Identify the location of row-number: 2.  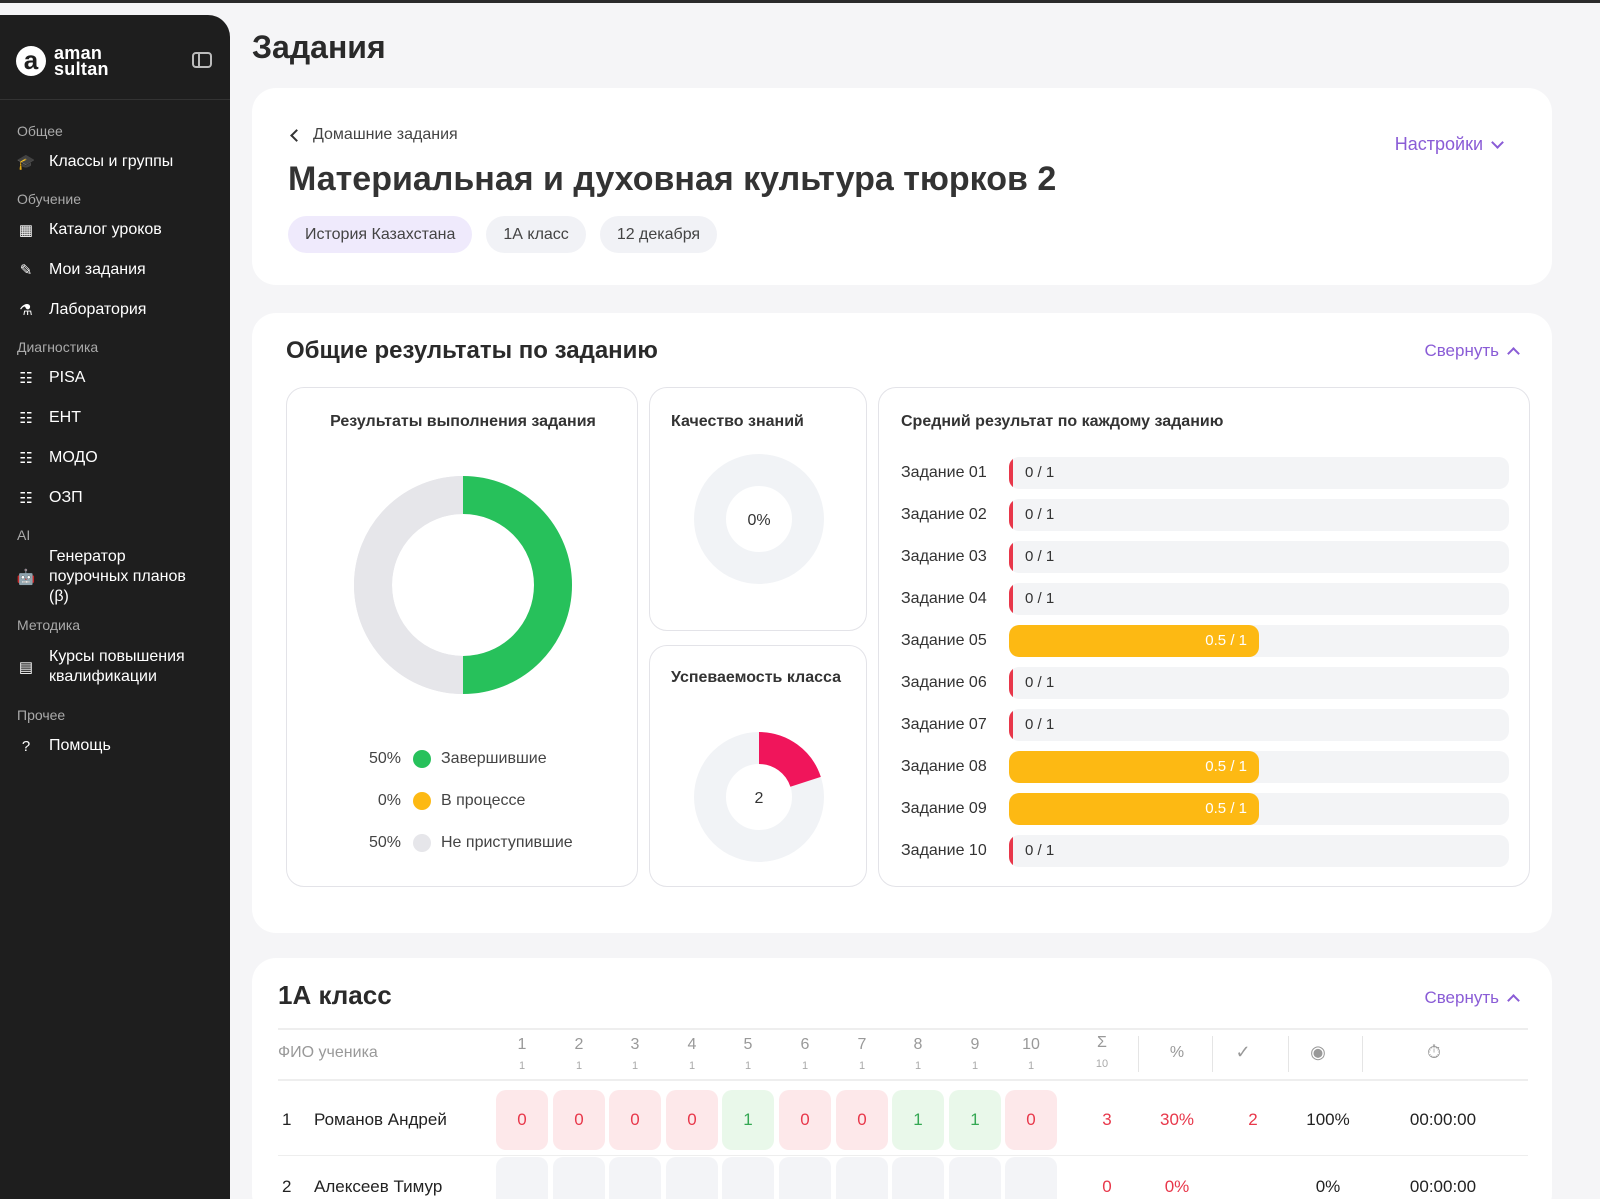
(287, 1186).